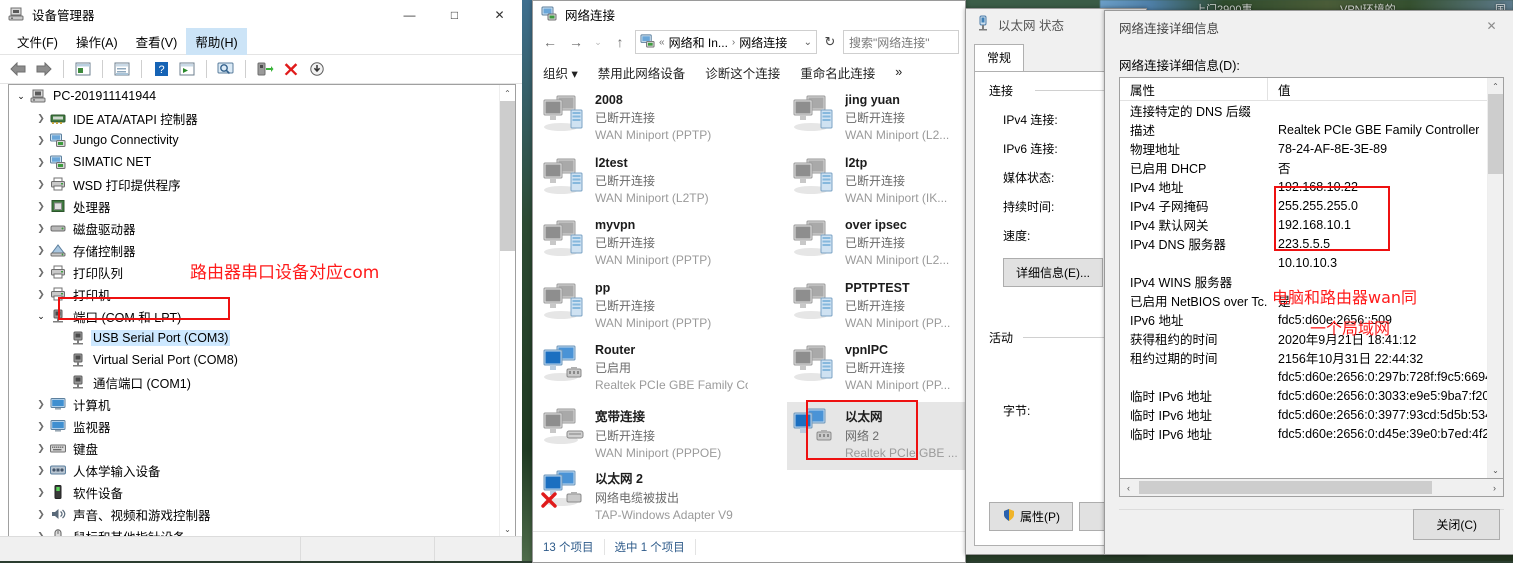  I want to click on diagnose-connection-button: 诊断这个连接, so click(742, 72).